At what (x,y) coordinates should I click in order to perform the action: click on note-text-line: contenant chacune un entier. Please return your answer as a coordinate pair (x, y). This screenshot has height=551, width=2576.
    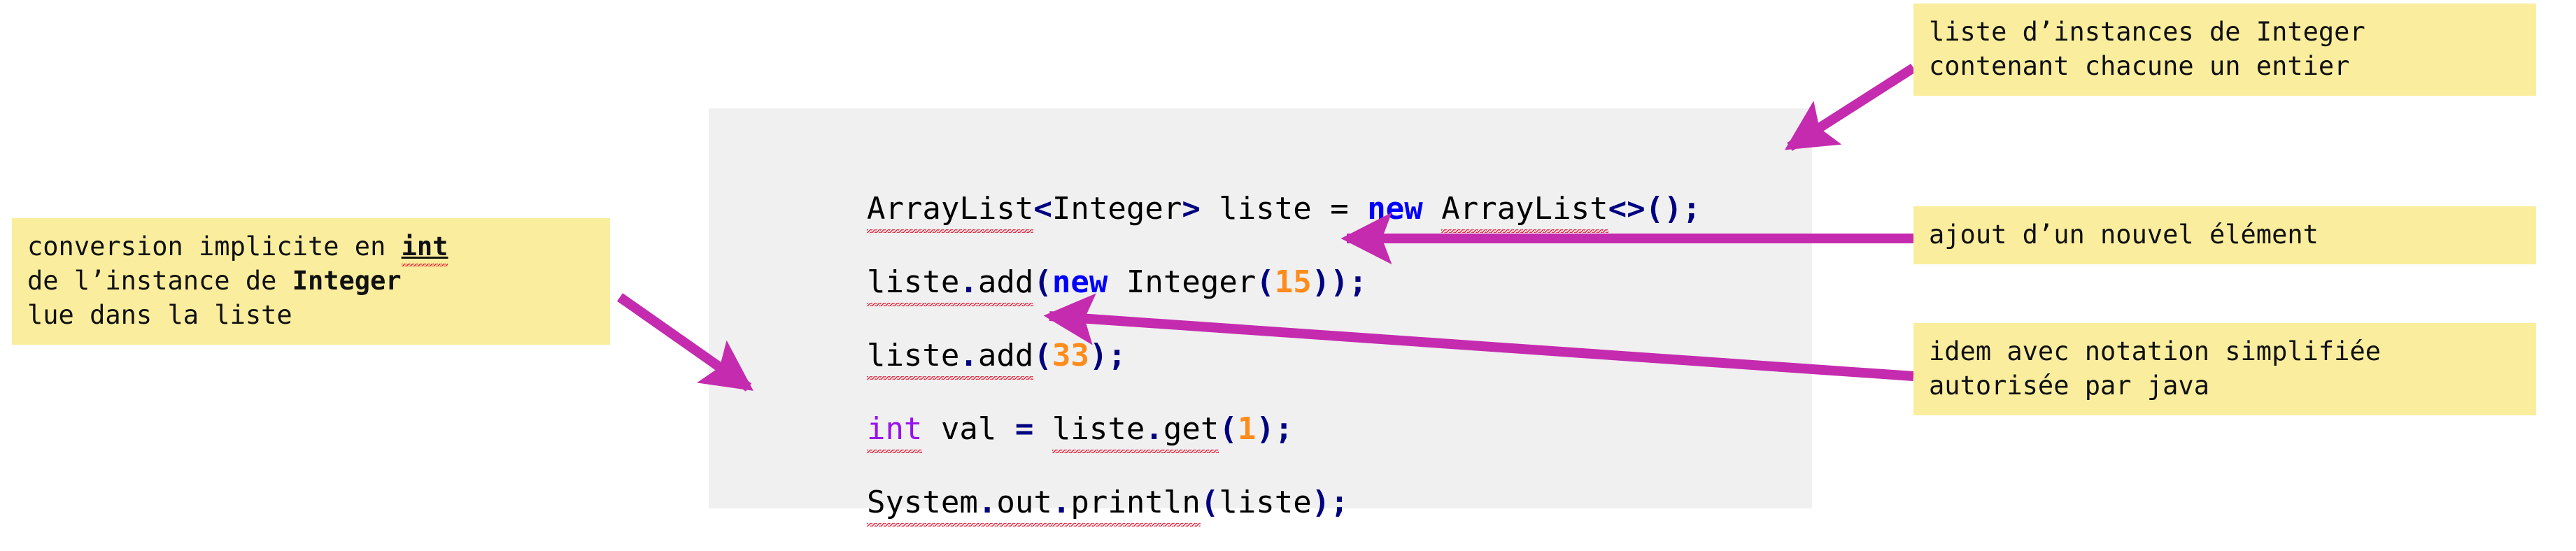
    Looking at the image, I should click on (2139, 66).